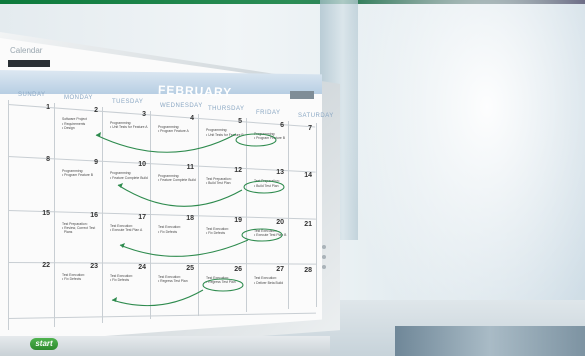 Image resolution: width=585 pixels, height=356 pixels. Describe the element at coordinates (44, 344) in the screenshot. I see `start-button: start` at that location.